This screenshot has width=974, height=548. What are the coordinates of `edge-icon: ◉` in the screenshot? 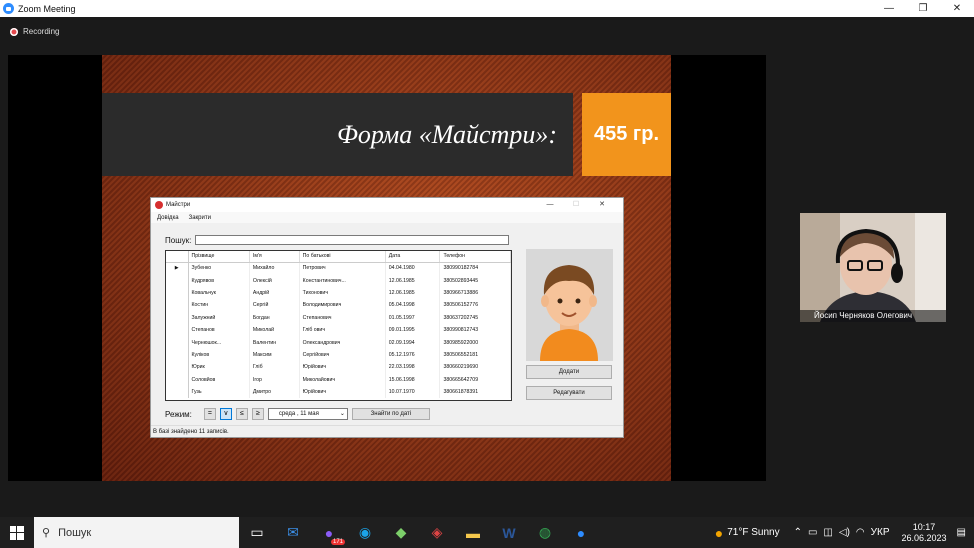 It's located at (365, 532).